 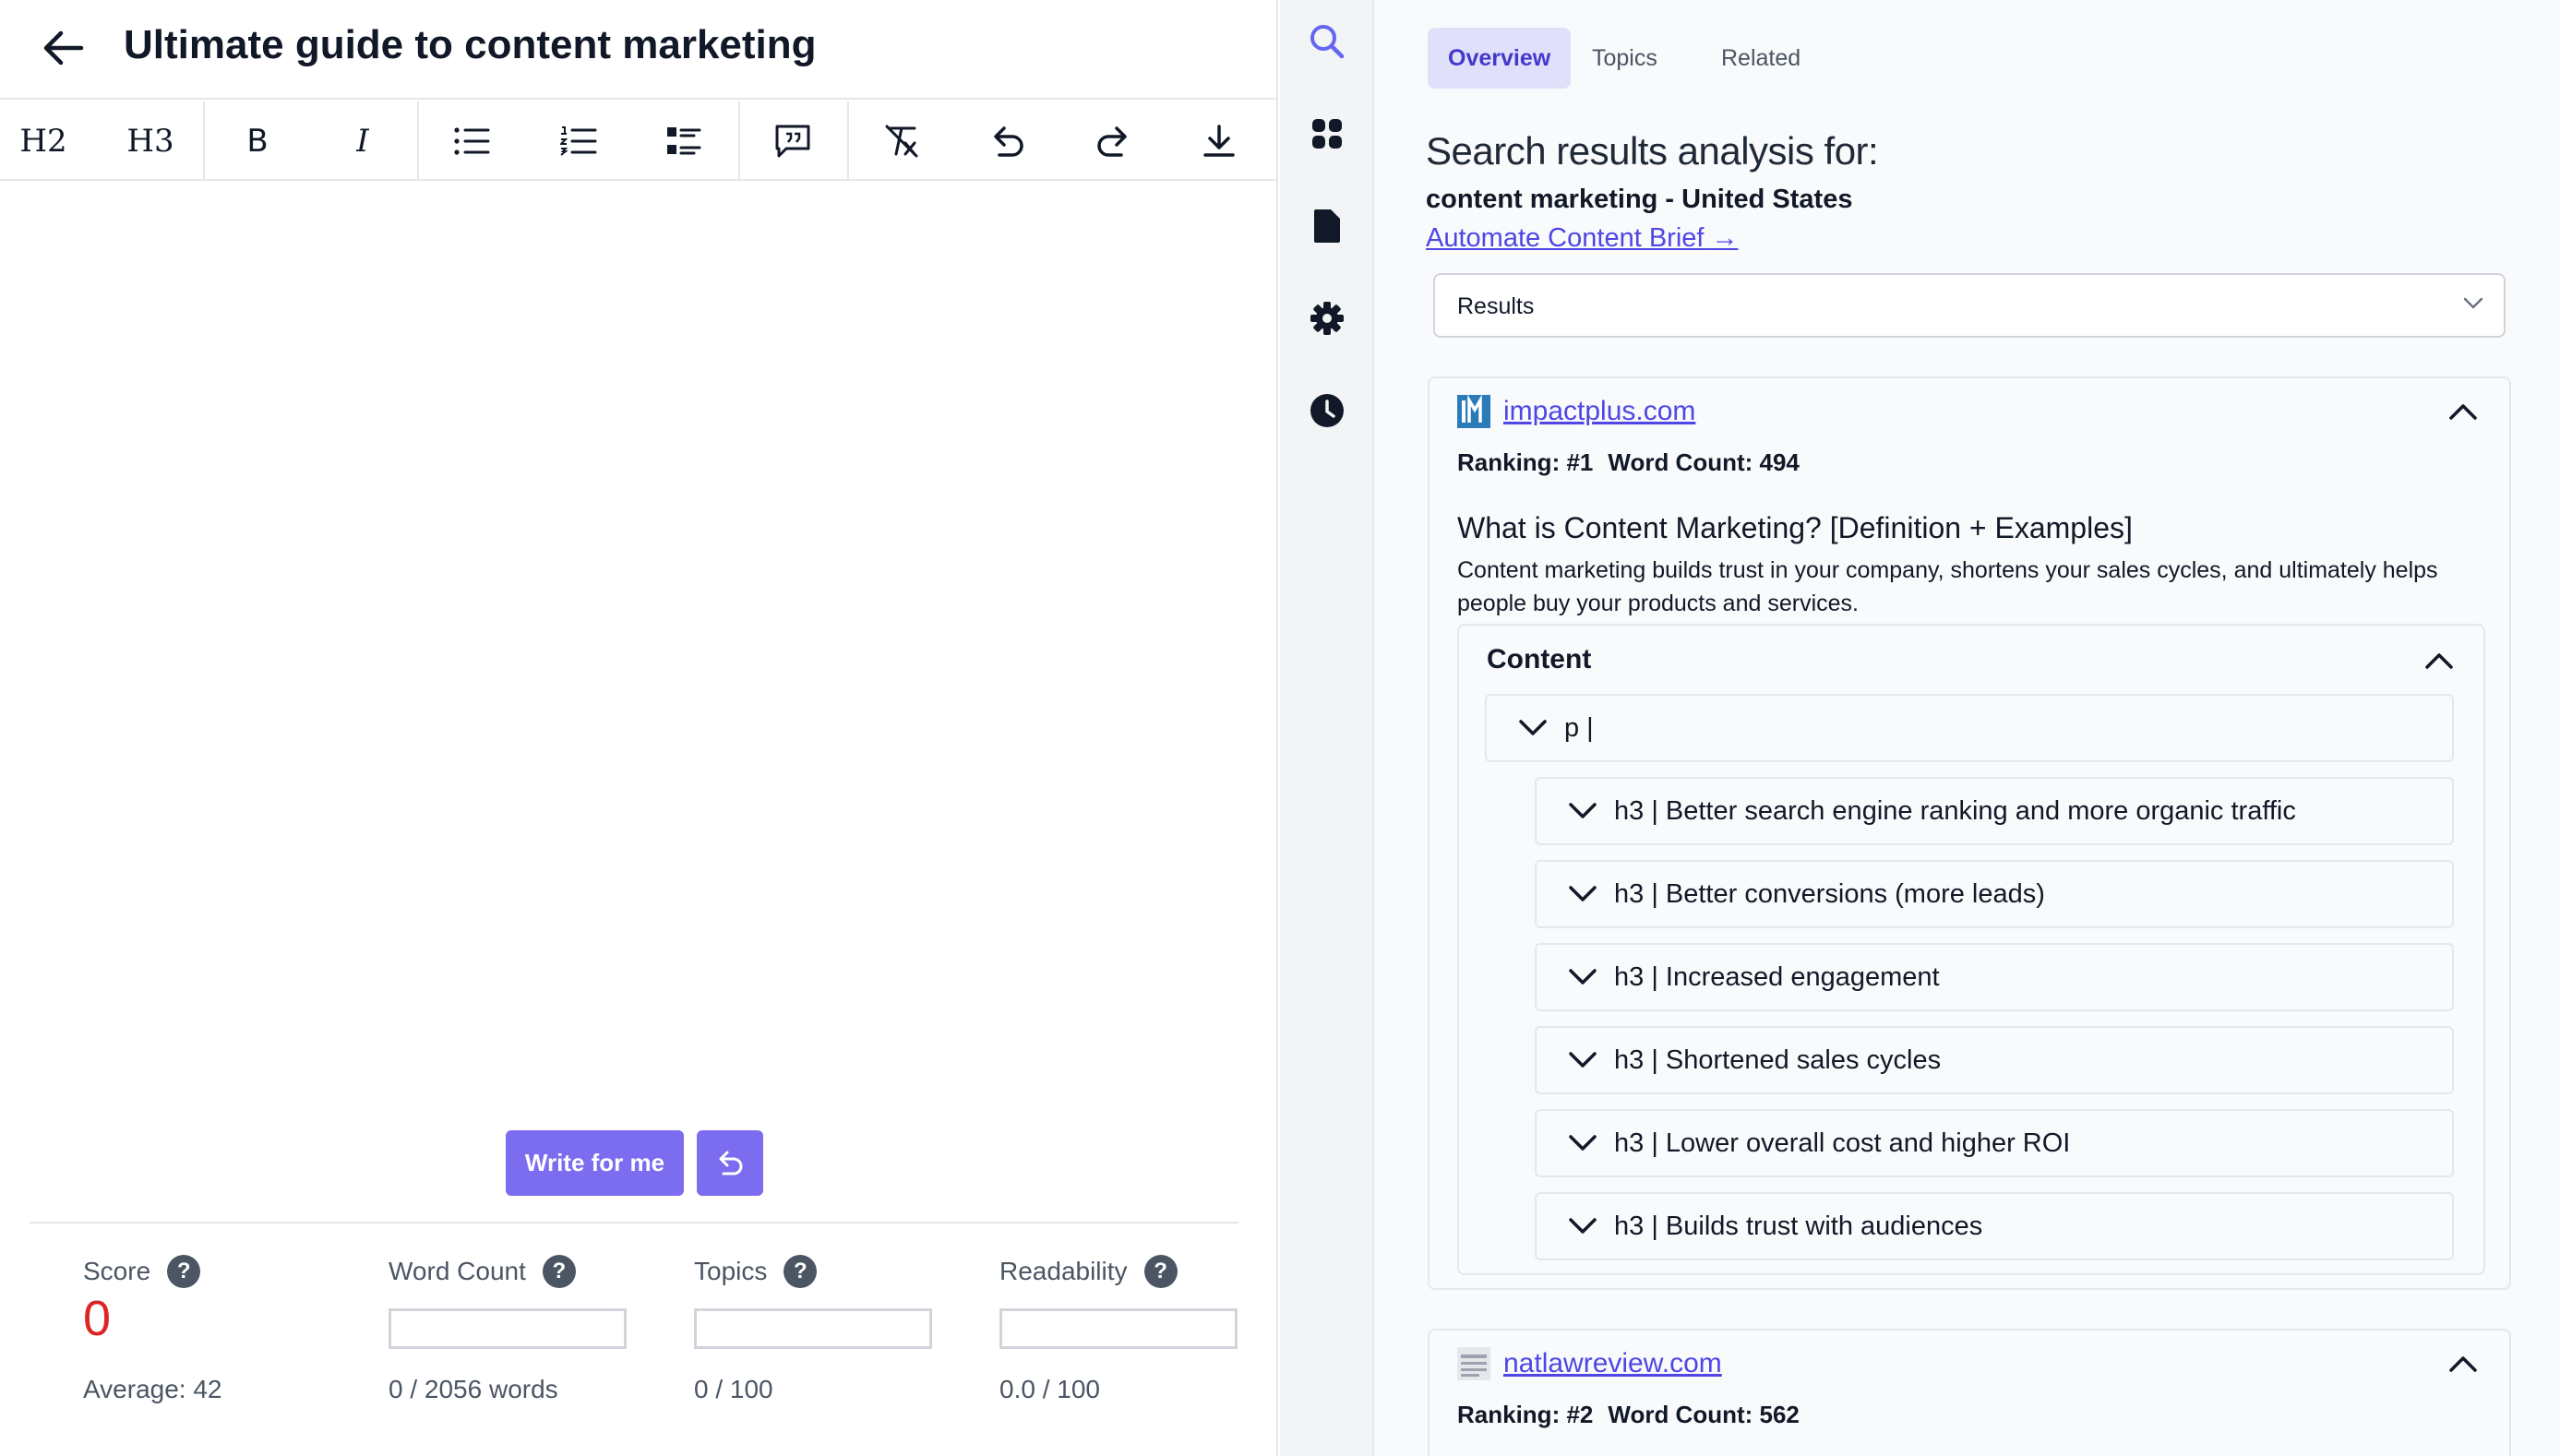 I want to click on quote-icon, so click(x=792, y=141).